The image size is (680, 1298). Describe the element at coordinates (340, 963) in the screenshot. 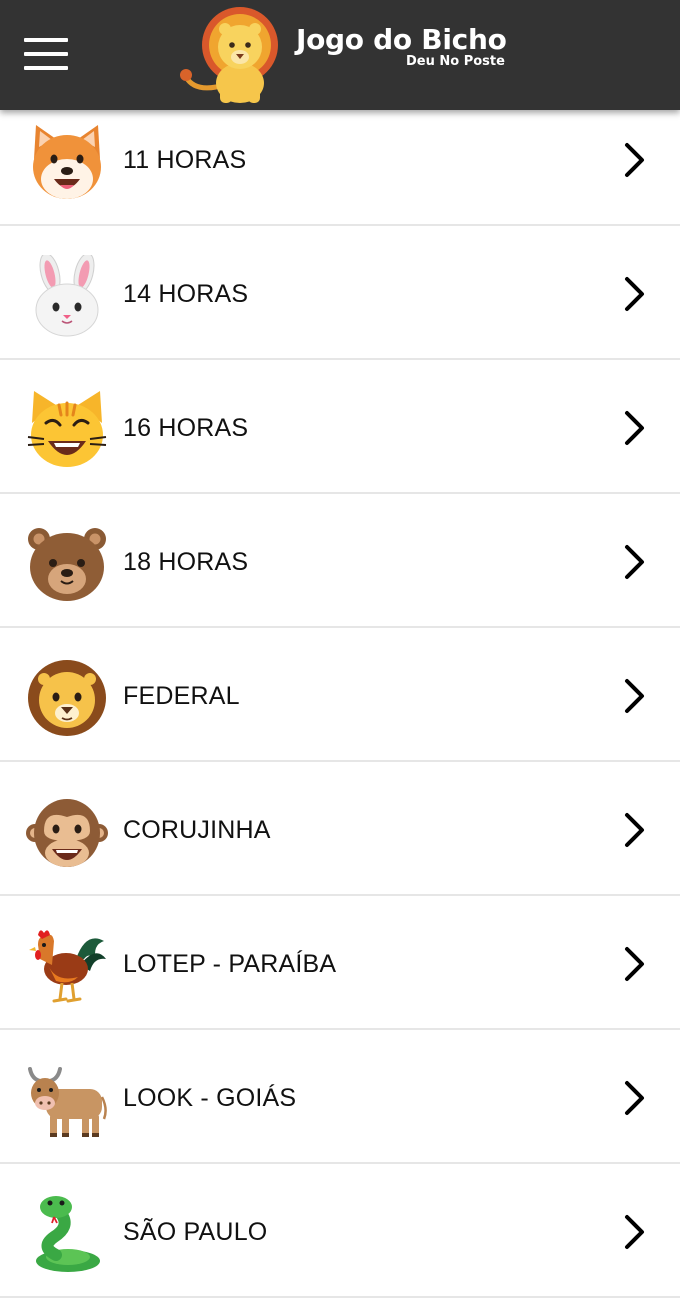

I see `list-item: LOTEP - PARAÍBA` at that location.